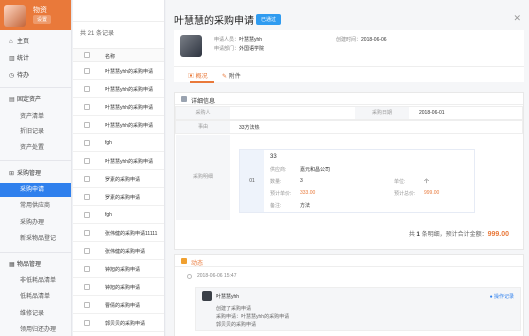 This screenshot has height=336, width=529. I want to click on tab-overview: ▣ 概况, so click(198, 75).